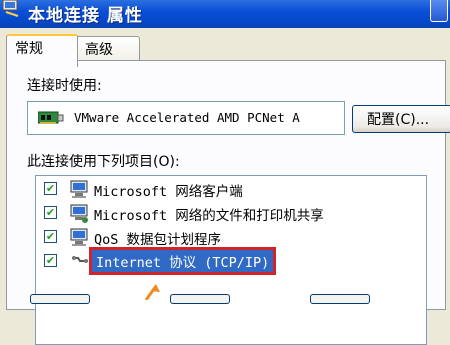  I want to click on list-item: ✔ Microsoft 网络客户端, so click(231, 190).